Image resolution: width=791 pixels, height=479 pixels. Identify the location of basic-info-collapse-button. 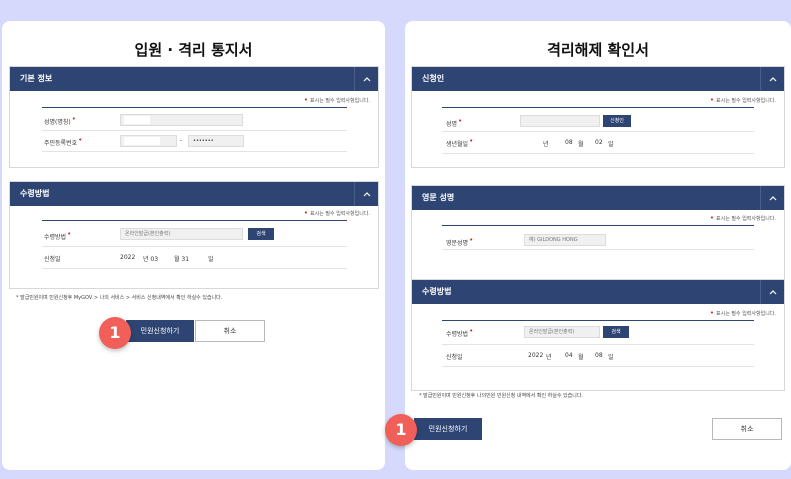
(366, 79).